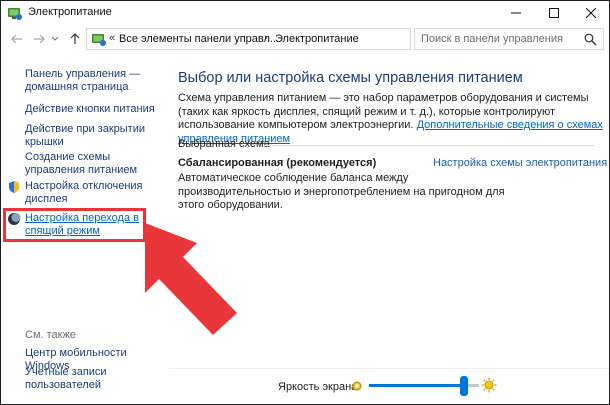 Image resolution: width=610 pixels, height=405 pixels. What do you see at coordinates (319, 387) in the screenshot?
I see `brightness-label: Яркость экрана:` at bounding box center [319, 387].